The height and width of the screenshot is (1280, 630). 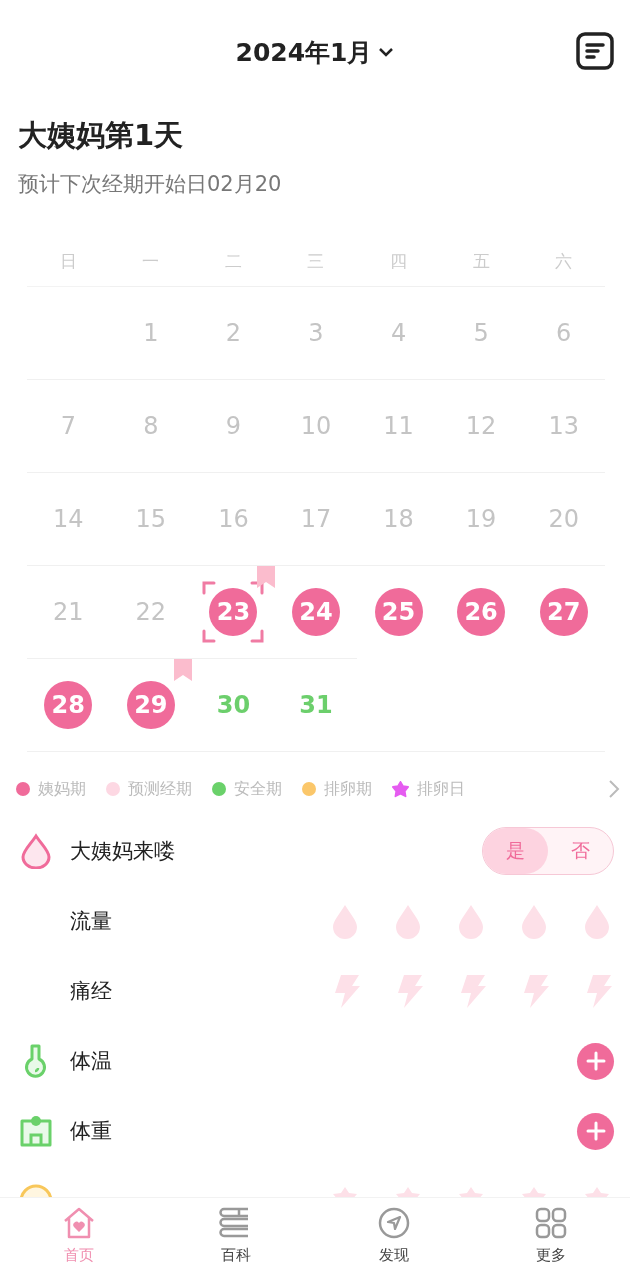 I want to click on calendar-day: 15, so click(x=150, y=519).